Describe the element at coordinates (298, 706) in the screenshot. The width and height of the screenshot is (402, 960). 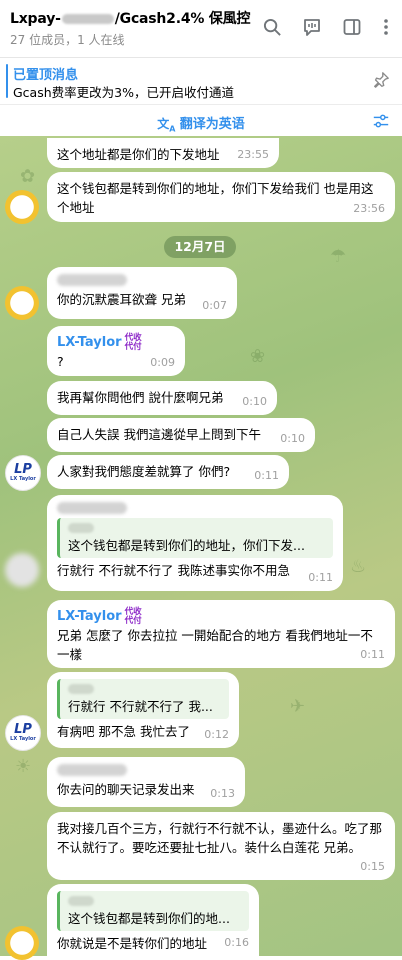
I see `doodle-icon: ✈` at that location.